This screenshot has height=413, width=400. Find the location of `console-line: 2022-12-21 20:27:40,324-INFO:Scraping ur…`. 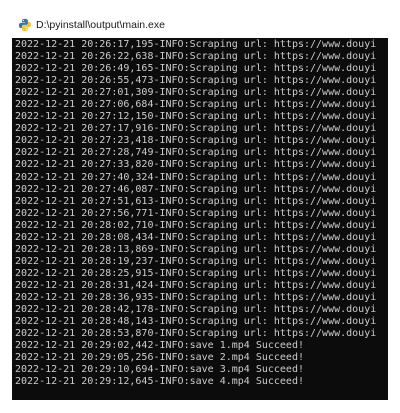

console-line: 2022-12-21 20:27:40,324-INFO:Scraping ur… is located at coordinates (196, 177).